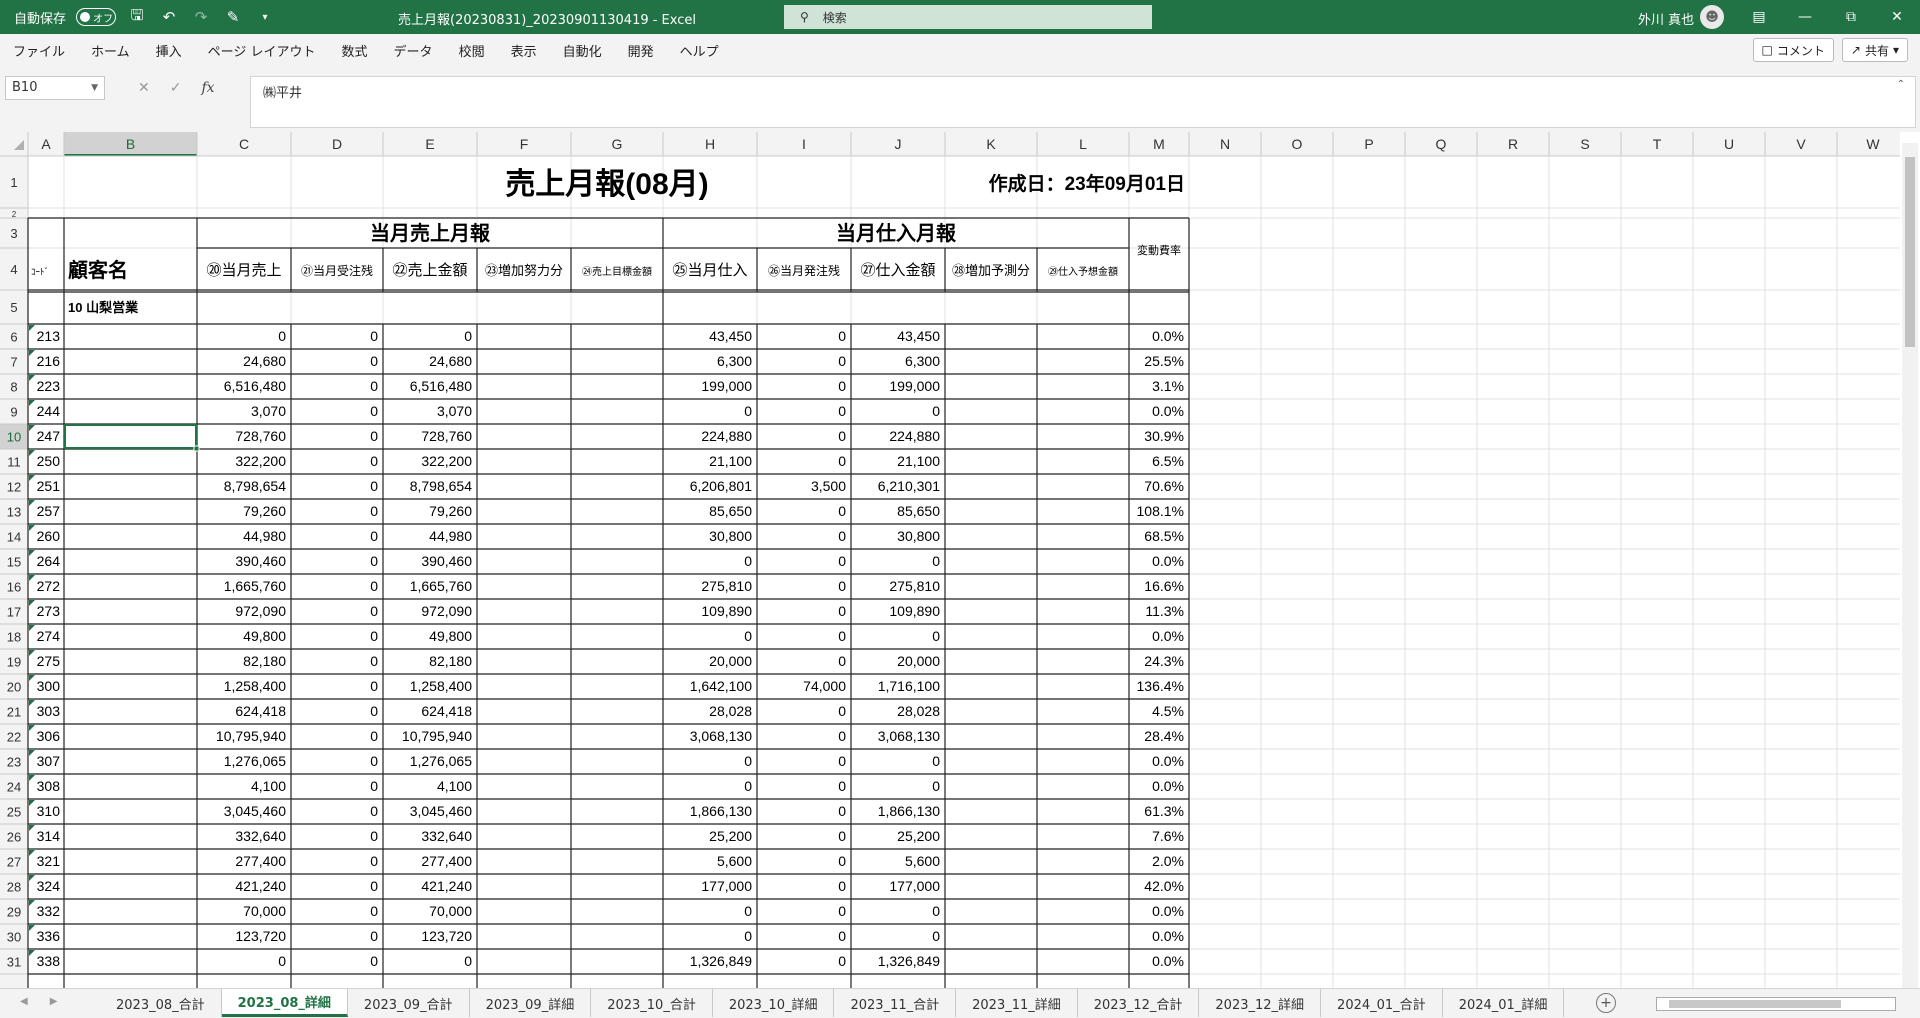  What do you see at coordinates (54, 1001) in the screenshot?
I see `next-sheet-icon: ▶` at bounding box center [54, 1001].